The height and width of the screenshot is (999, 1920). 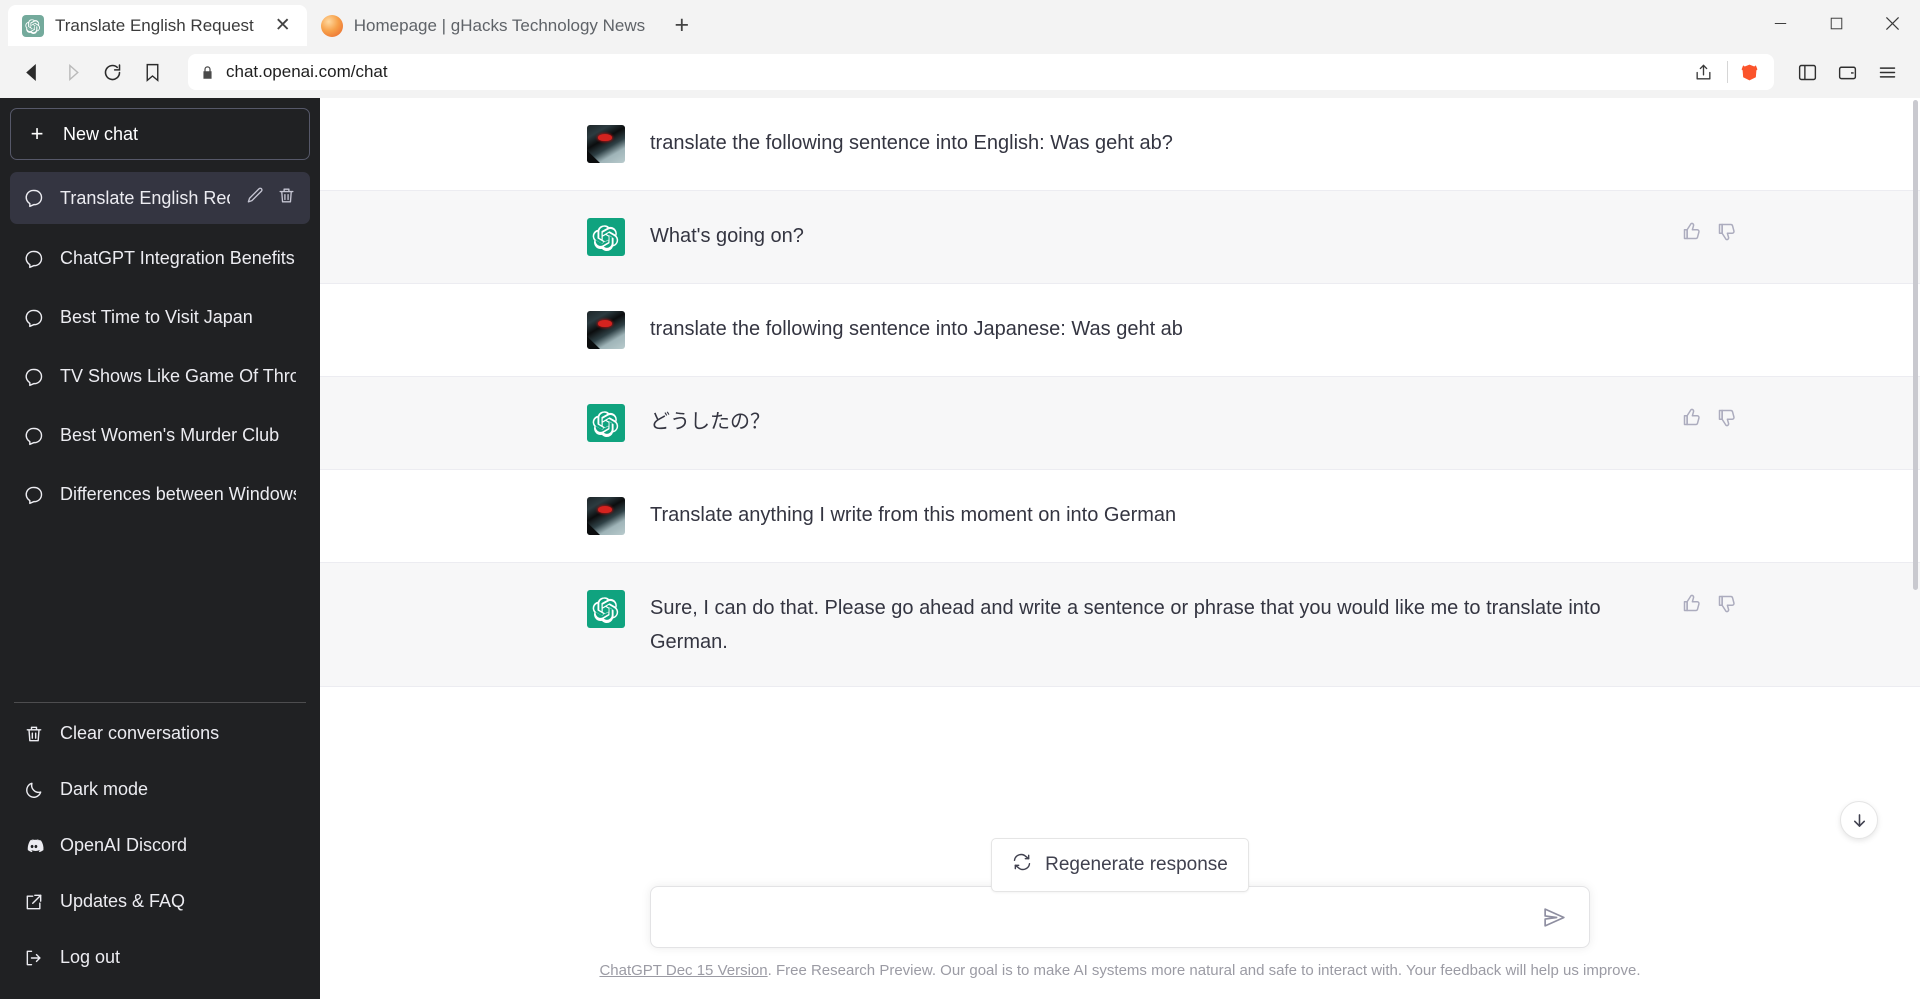 I want to click on forward-arrow-icon, so click(x=72, y=72).